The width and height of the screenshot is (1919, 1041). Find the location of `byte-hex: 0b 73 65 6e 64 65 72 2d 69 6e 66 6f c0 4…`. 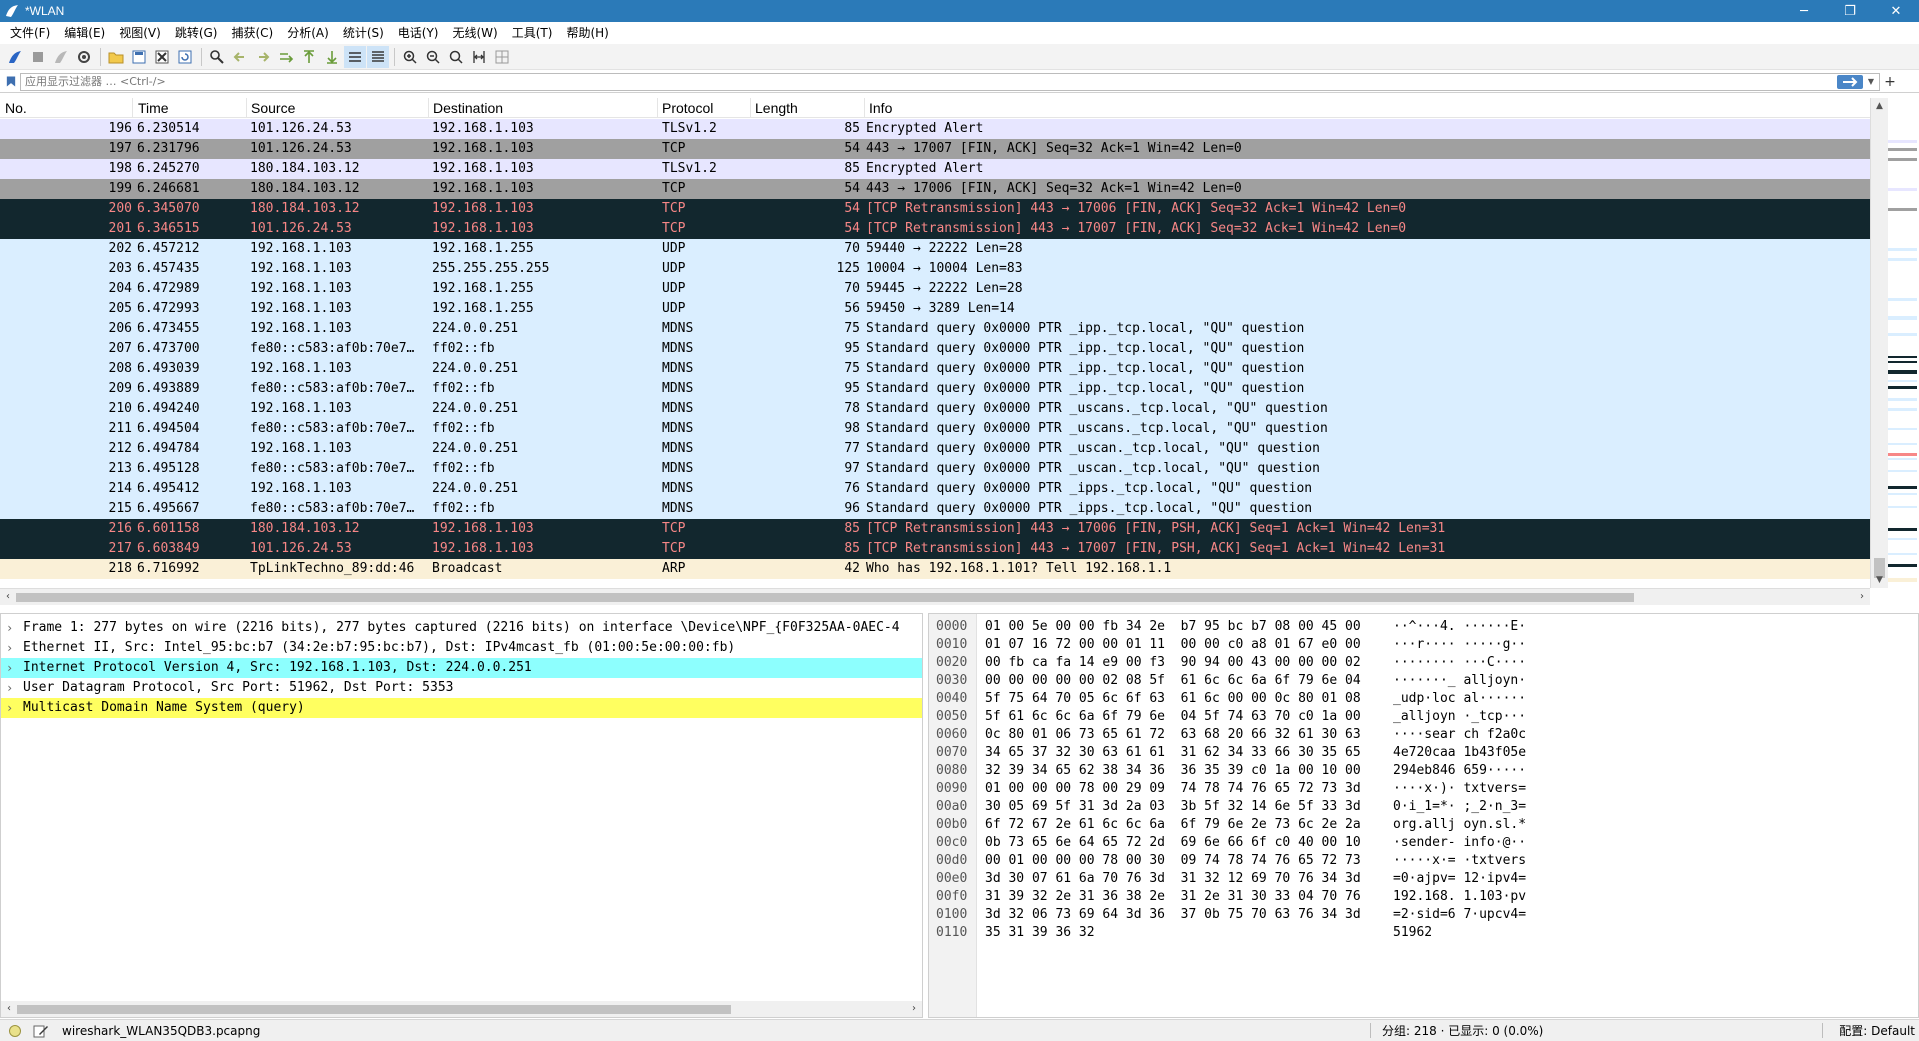

byte-hex: 0b 73 65 6e 64 65 72 2d 69 6e 66 6f c0 4… is located at coordinates (1173, 843).